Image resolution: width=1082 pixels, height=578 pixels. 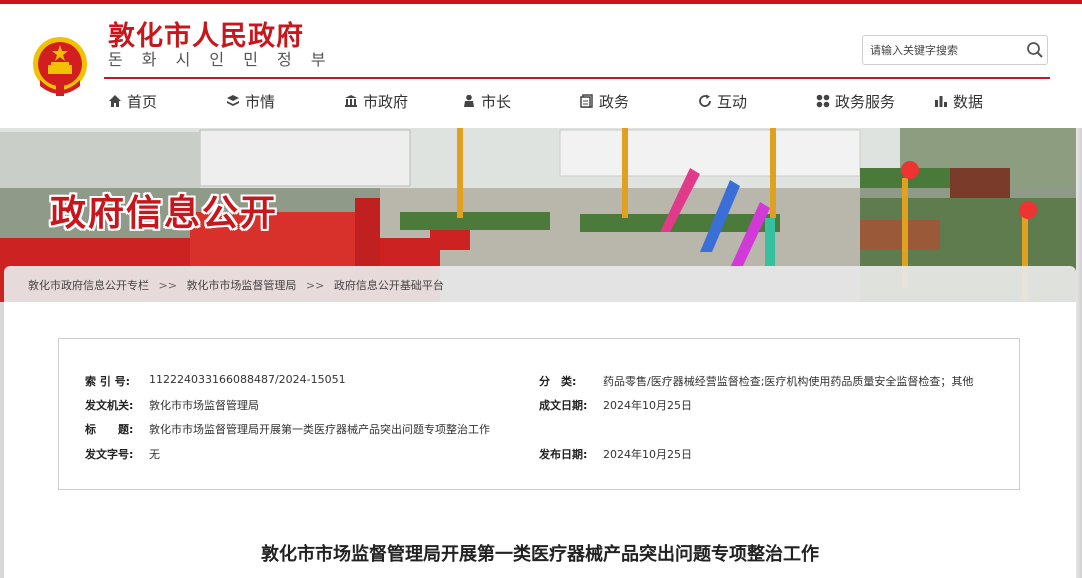 What do you see at coordinates (109, 454) in the screenshot?
I see `document-number-label: 发文字号:` at bounding box center [109, 454].